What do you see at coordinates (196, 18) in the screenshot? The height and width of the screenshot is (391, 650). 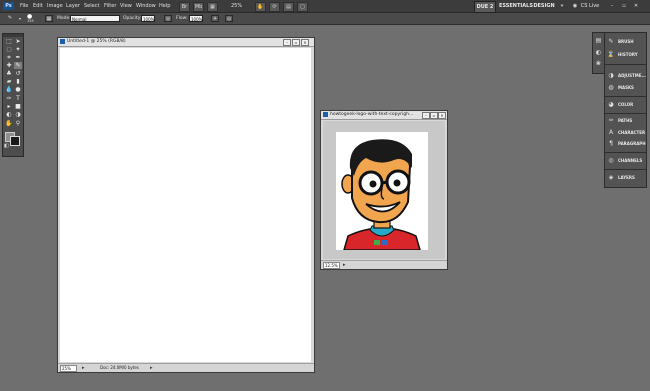 I see `flow-field: 100%` at bounding box center [196, 18].